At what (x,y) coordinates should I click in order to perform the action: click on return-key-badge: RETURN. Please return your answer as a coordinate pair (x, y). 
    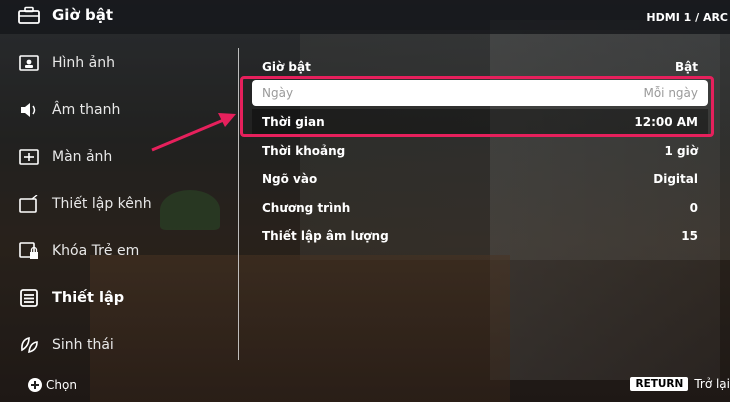
    Looking at the image, I should click on (659, 384).